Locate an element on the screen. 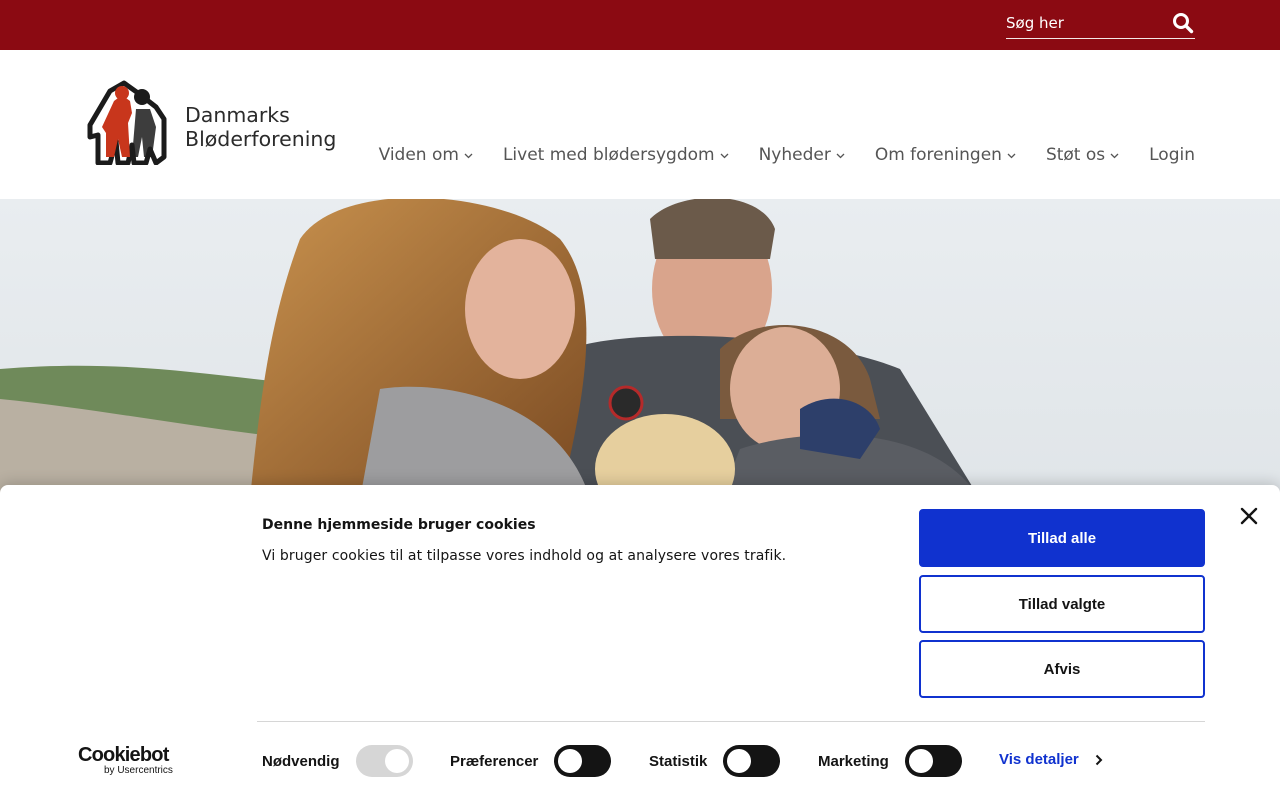 The height and width of the screenshot is (800, 1280). logo-line-2: Bløderforening is located at coordinates (261, 139).